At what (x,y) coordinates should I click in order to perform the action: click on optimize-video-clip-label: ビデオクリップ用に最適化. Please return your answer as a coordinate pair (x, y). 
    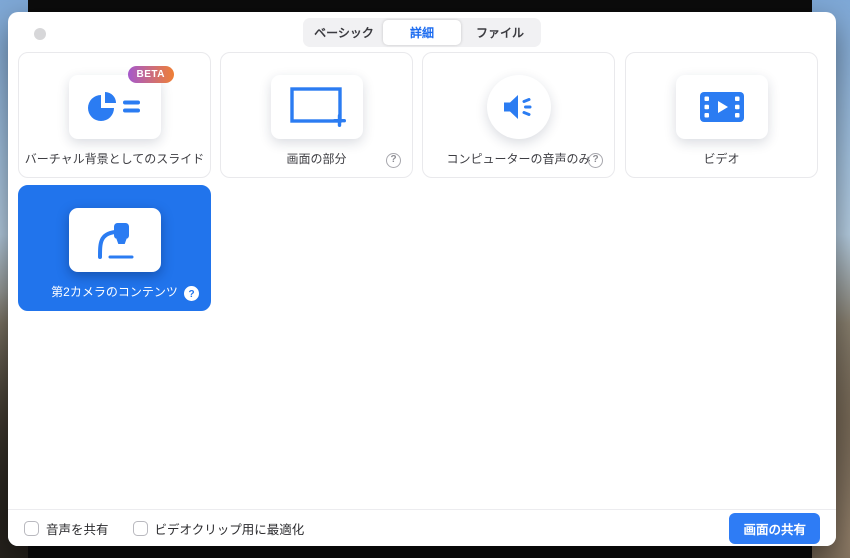
    Looking at the image, I should click on (229, 529).